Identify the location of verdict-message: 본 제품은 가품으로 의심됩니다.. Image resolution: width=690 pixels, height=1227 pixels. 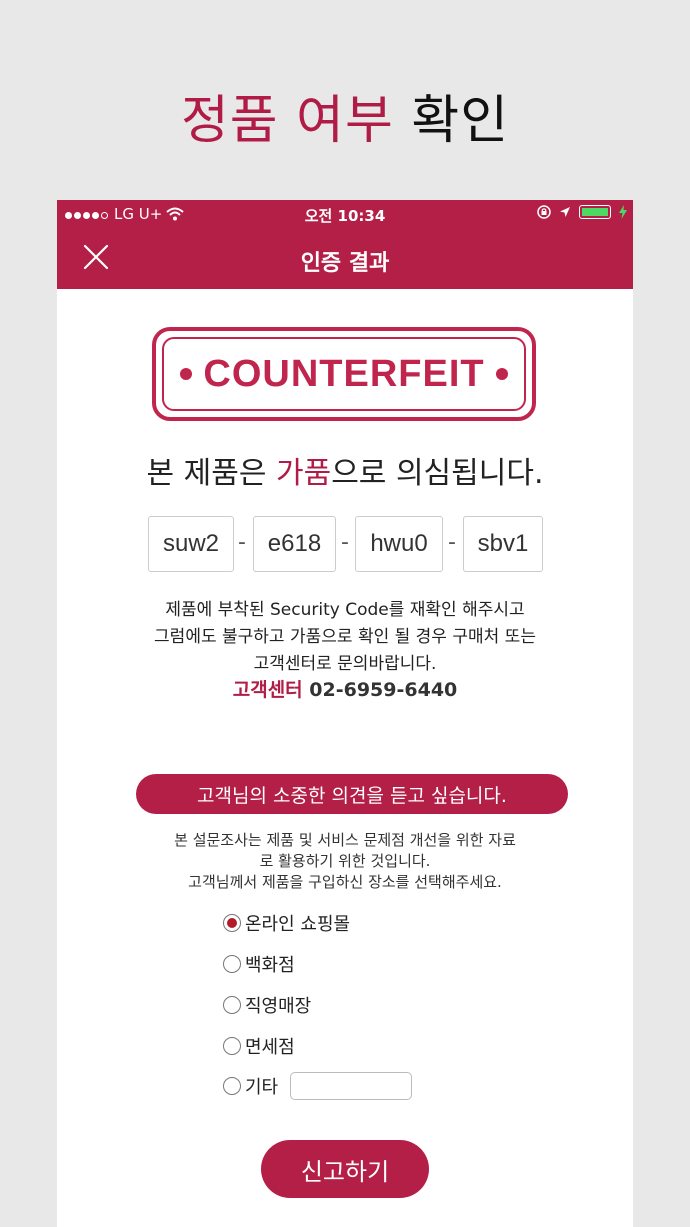
(345, 470).